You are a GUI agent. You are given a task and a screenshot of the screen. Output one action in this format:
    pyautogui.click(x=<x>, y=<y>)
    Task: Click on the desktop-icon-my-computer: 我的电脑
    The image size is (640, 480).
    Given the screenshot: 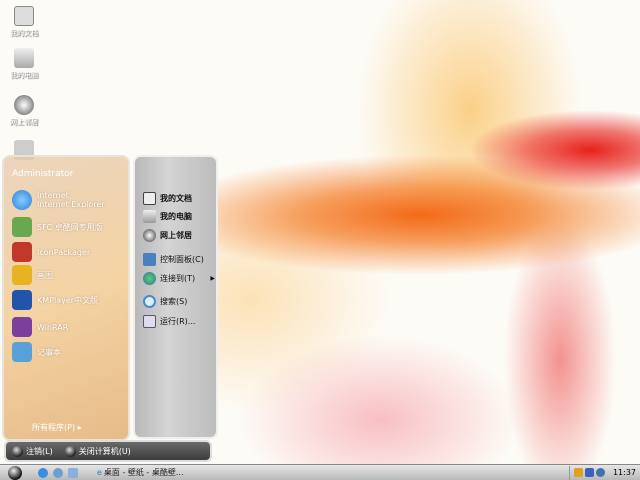 What is the action you would take?
    pyautogui.click(x=24, y=64)
    